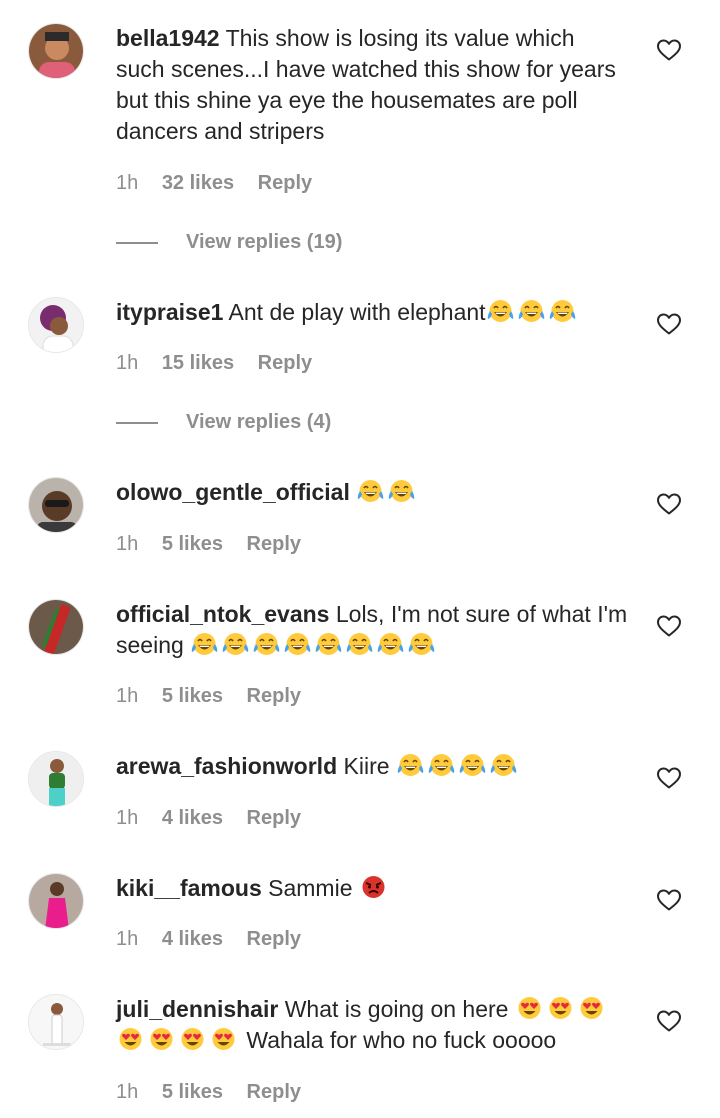 The height and width of the screenshot is (1118, 720). Describe the element at coordinates (310, 888) in the screenshot. I see `comment-body: Sammie` at that location.